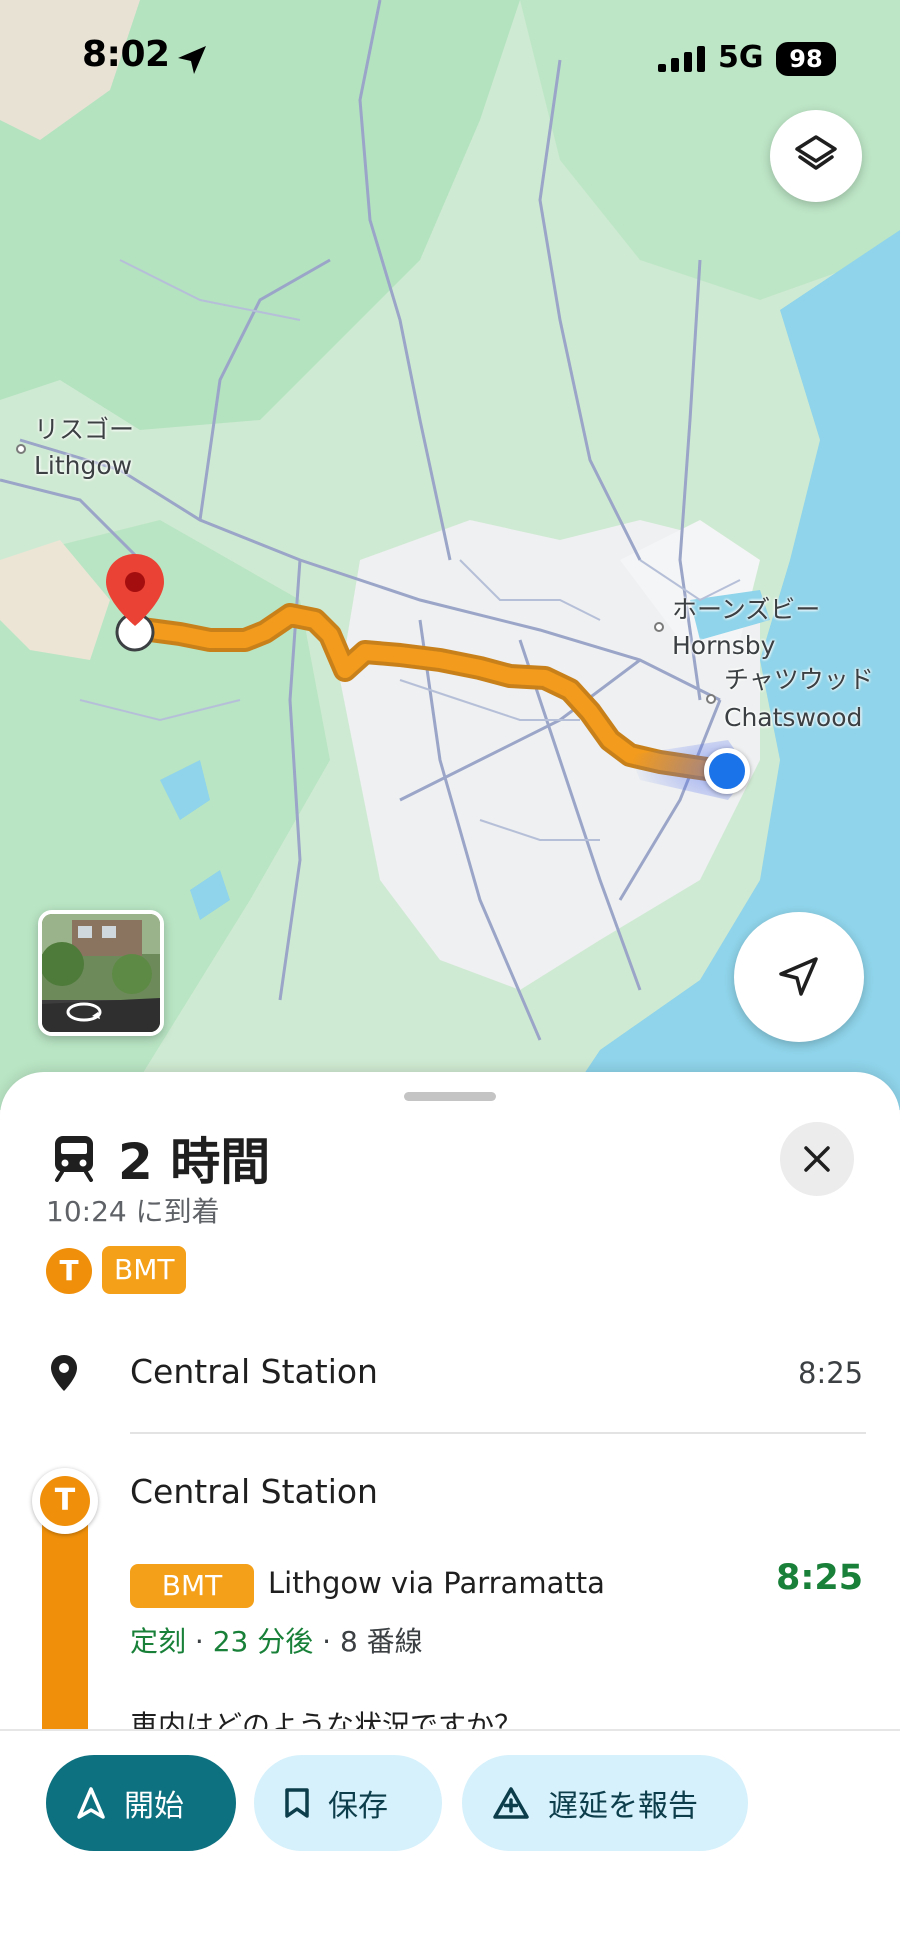 The width and height of the screenshot is (900, 1949). I want to click on battery-level: 98, so click(806, 59).